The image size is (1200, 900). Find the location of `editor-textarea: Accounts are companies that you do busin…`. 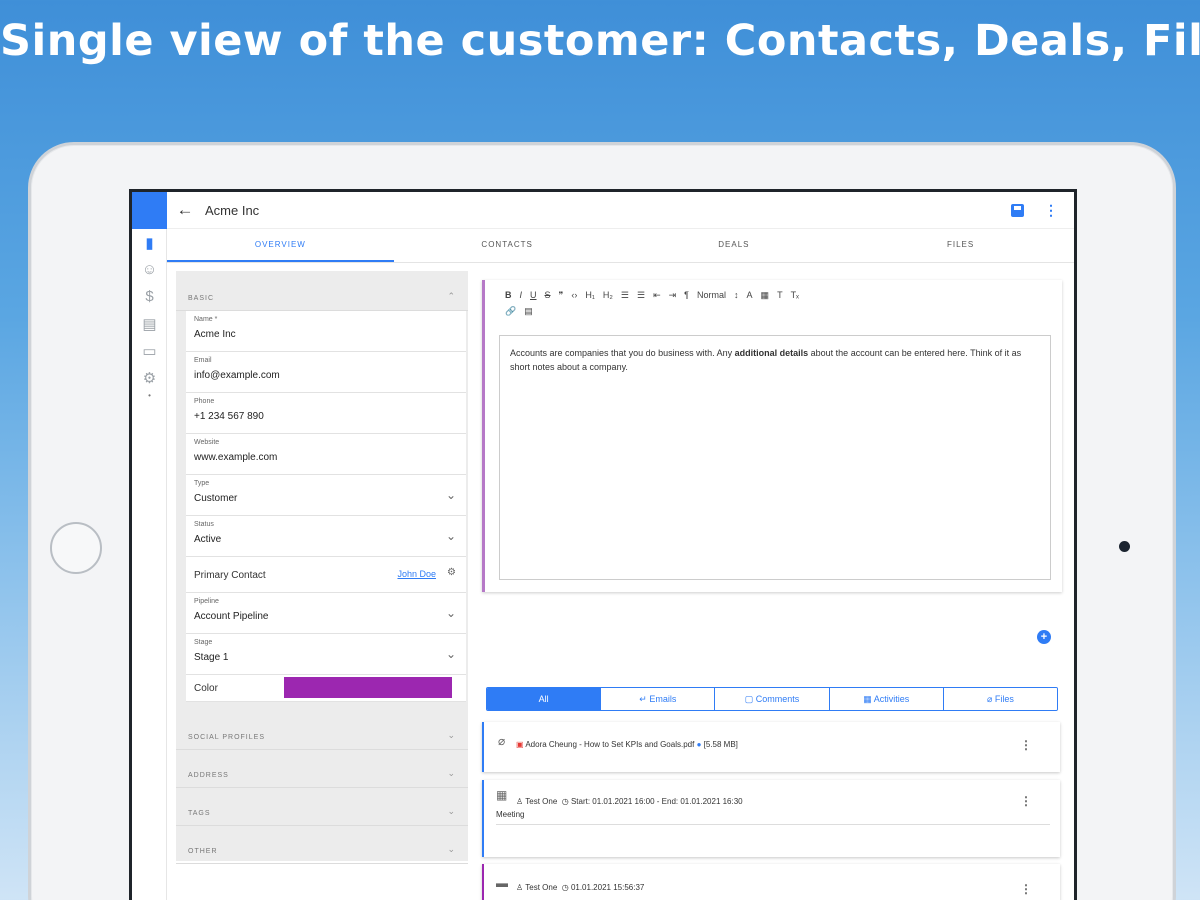

editor-textarea: Accounts are companies that you do busin… is located at coordinates (775, 457).